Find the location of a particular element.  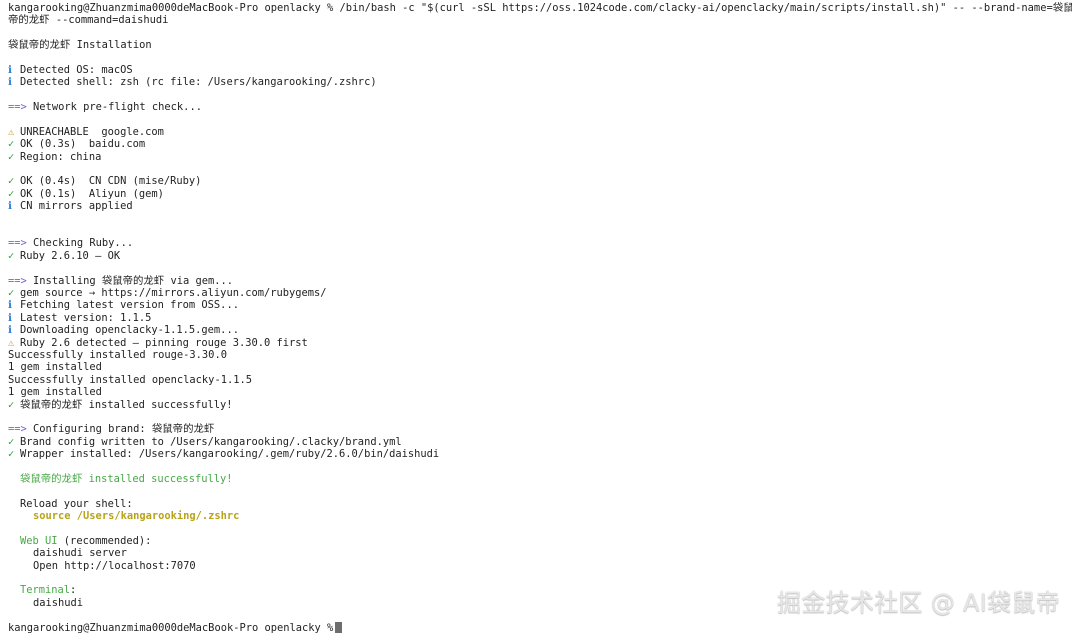

web-ui-label: Web UI is located at coordinates (39, 540).